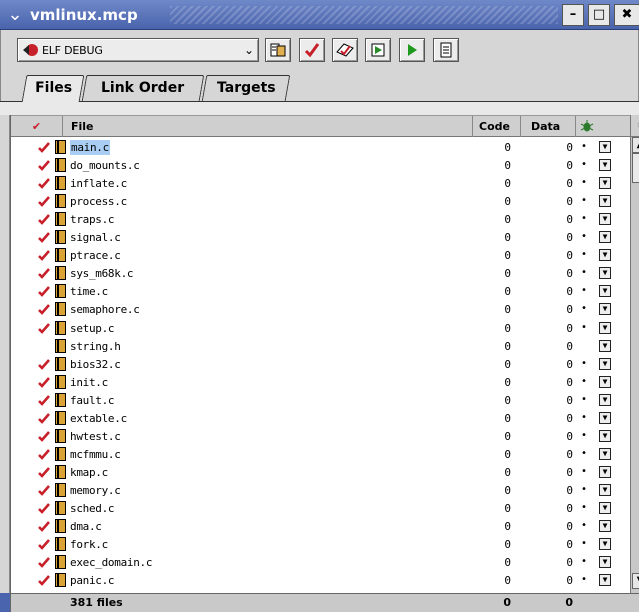 Image resolution: width=639 pixels, height=612 pixels. Describe the element at coordinates (315, 455) in the screenshot. I see `file-row: mcfmmu.c 0 0 • ▼` at that location.